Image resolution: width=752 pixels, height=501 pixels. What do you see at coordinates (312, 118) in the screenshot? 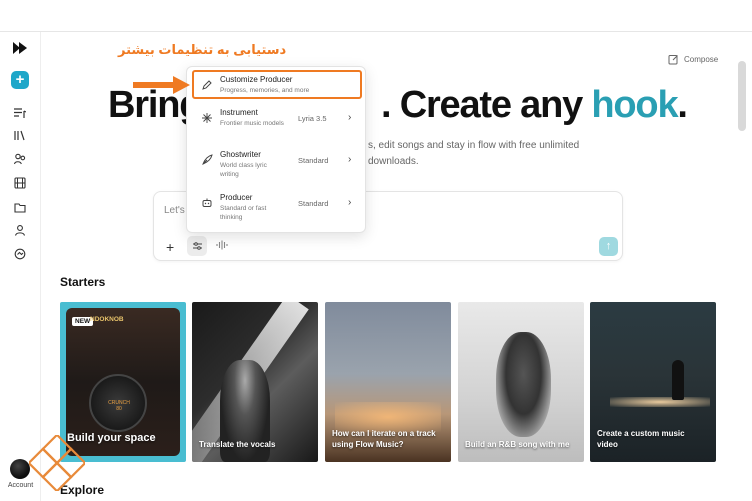
I see `menu-item-value: Lyria 3.5` at bounding box center [312, 118].